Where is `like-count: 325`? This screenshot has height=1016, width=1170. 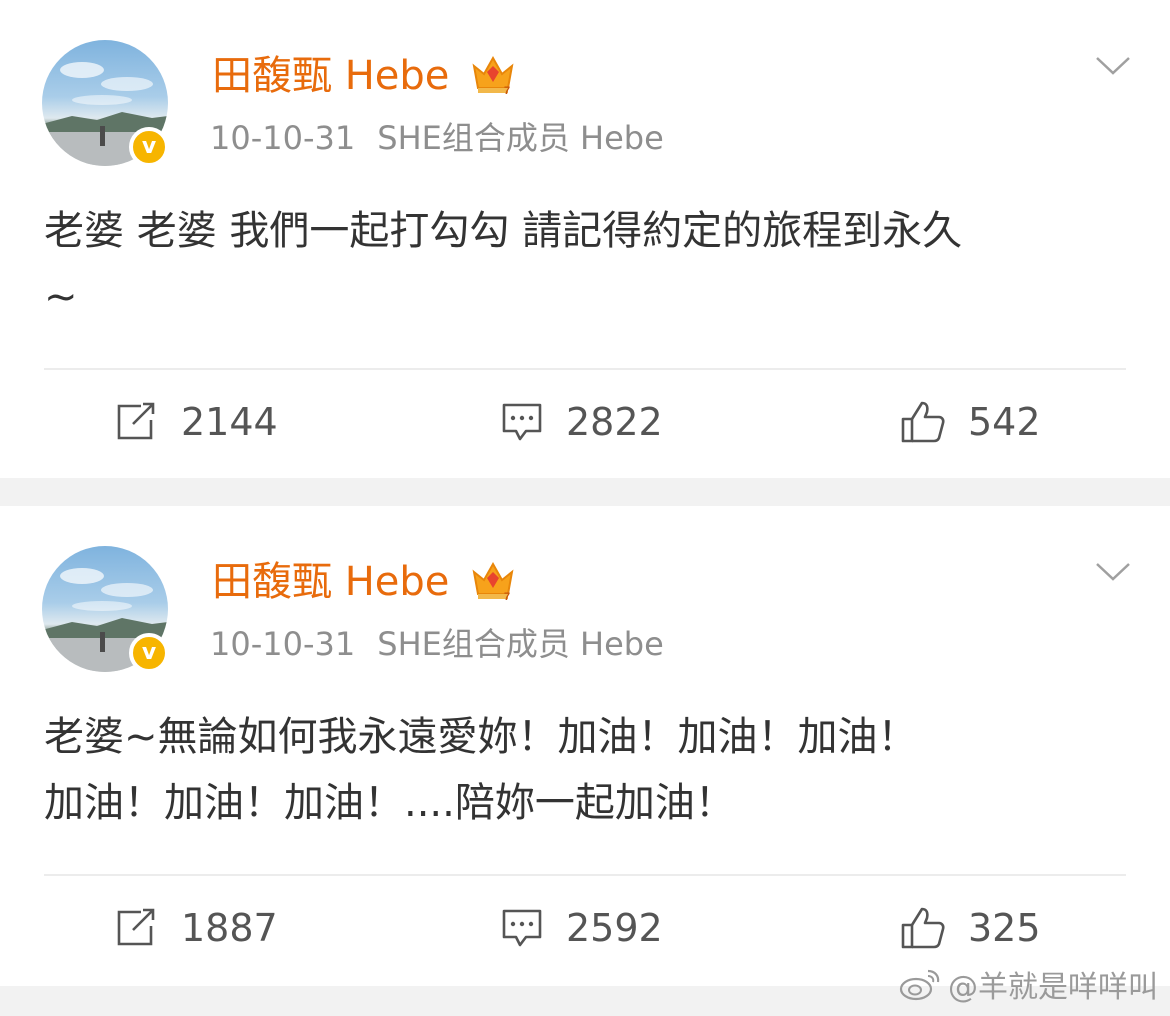
like-count: 325 is located at coordinates (1004, 928).